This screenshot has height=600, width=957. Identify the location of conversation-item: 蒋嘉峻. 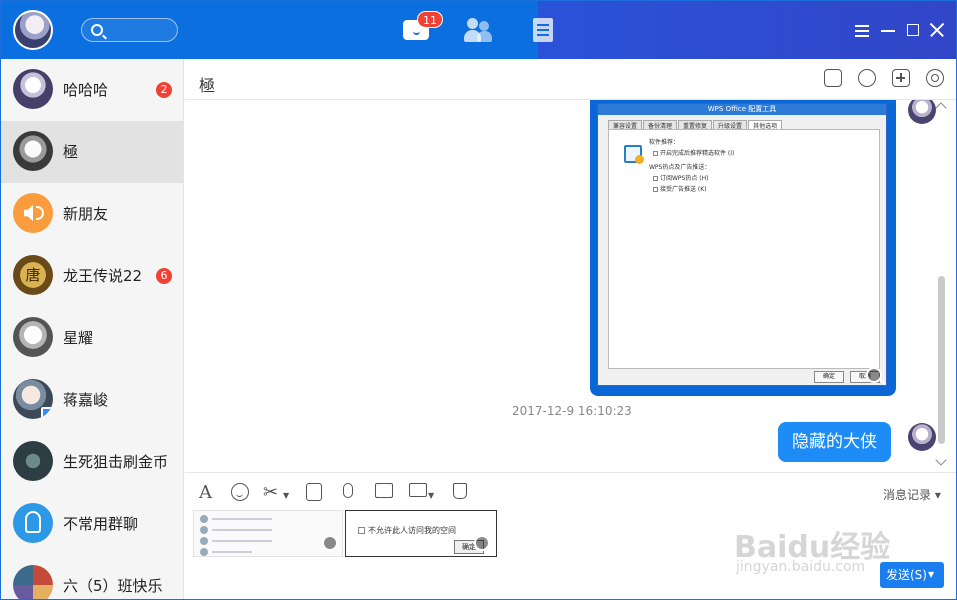
(92, 400).